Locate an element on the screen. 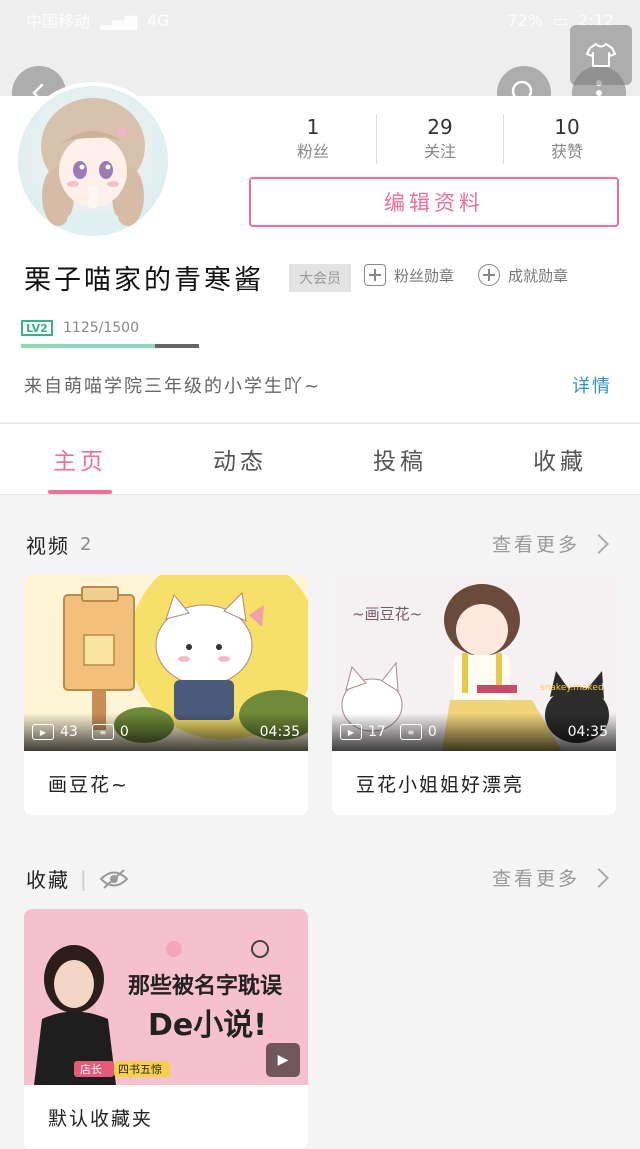 This screenshot has height=1149, width=640. achievement-medal-button: 成就勋章 is located at coordinates (523, 275).